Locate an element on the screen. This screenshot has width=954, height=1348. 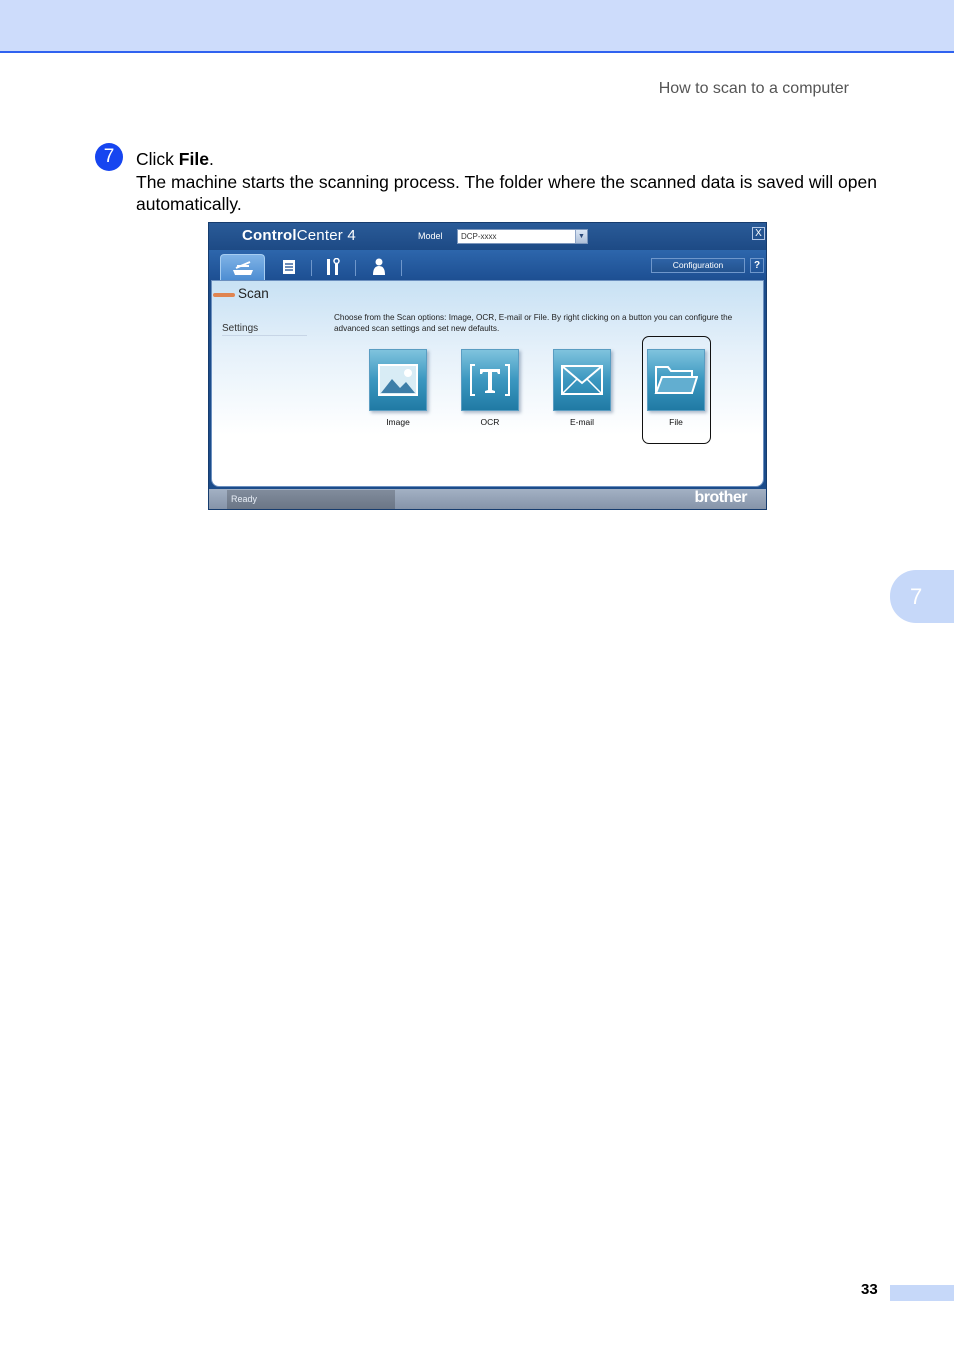
divider is located at coordinates (264, 335).